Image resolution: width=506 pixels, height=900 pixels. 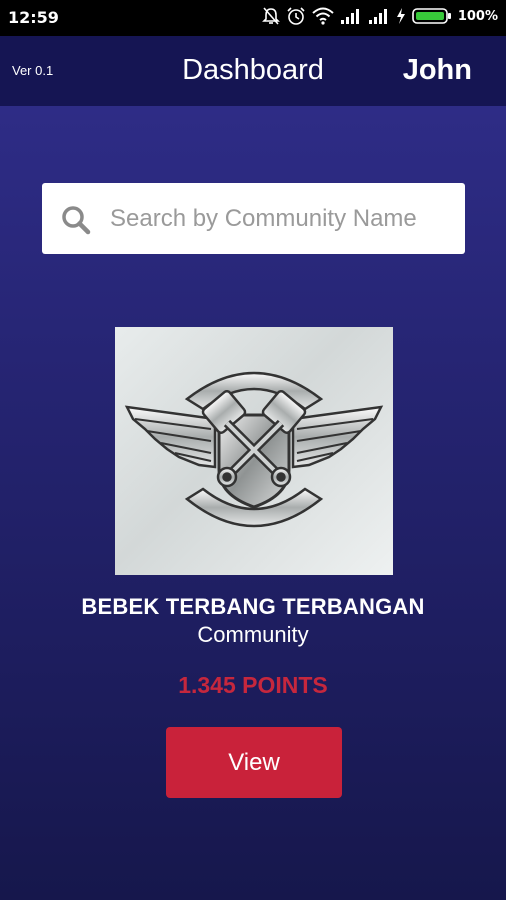 I want to click on view-button: View, so click(x=254, y=762).